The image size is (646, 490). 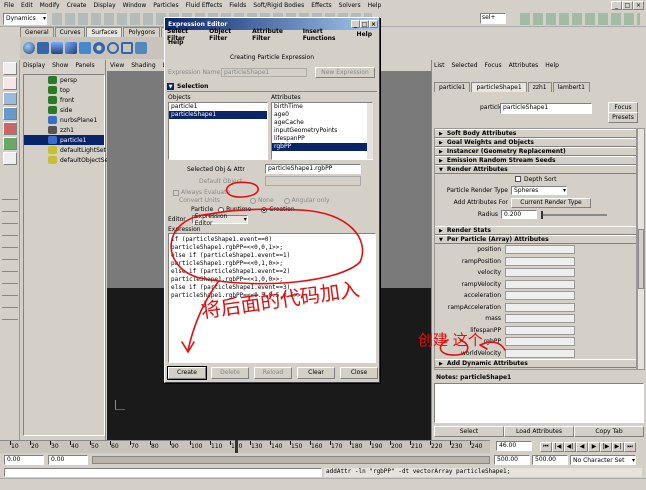 I want to click on range-start-field: 0.00, so click(x=24, y=460).